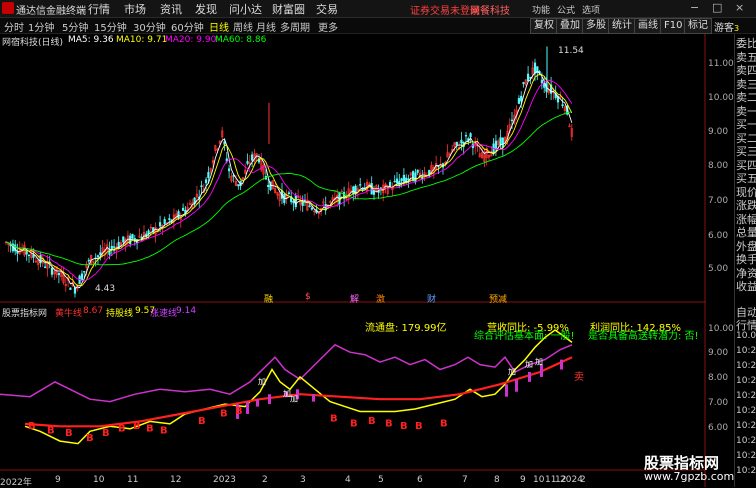  I want to click on event-incentive: 激, so click(380, 298).